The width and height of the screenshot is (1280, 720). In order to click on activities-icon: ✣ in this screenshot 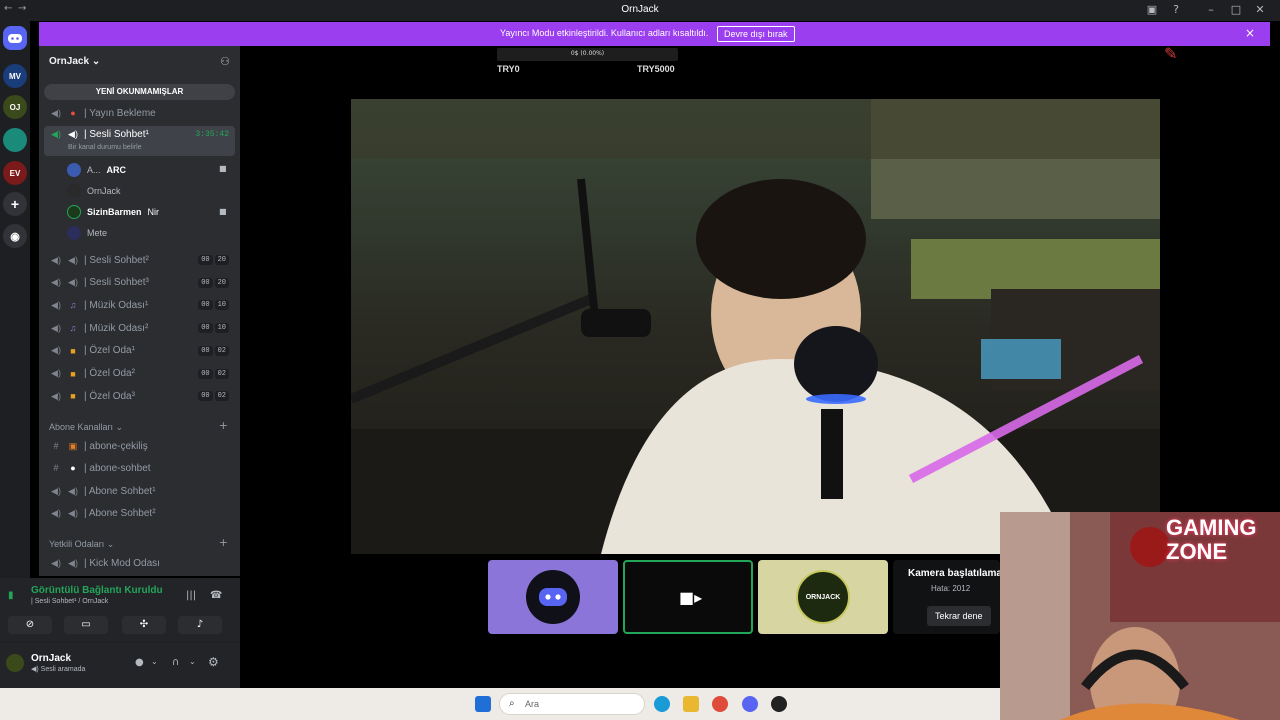, I will do `click(144, 624)`.